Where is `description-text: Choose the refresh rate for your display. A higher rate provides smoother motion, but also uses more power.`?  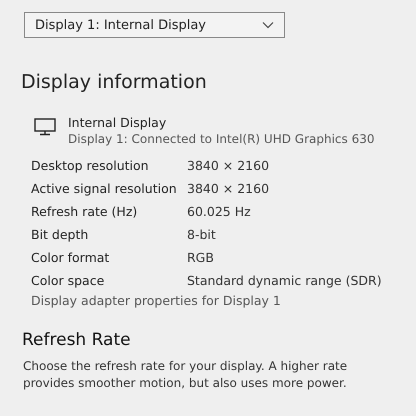 description-text: Choose the refresh rate for your display. A higher rate provides smoother motion, but also uses more power. is located at coordinates (185, 375).